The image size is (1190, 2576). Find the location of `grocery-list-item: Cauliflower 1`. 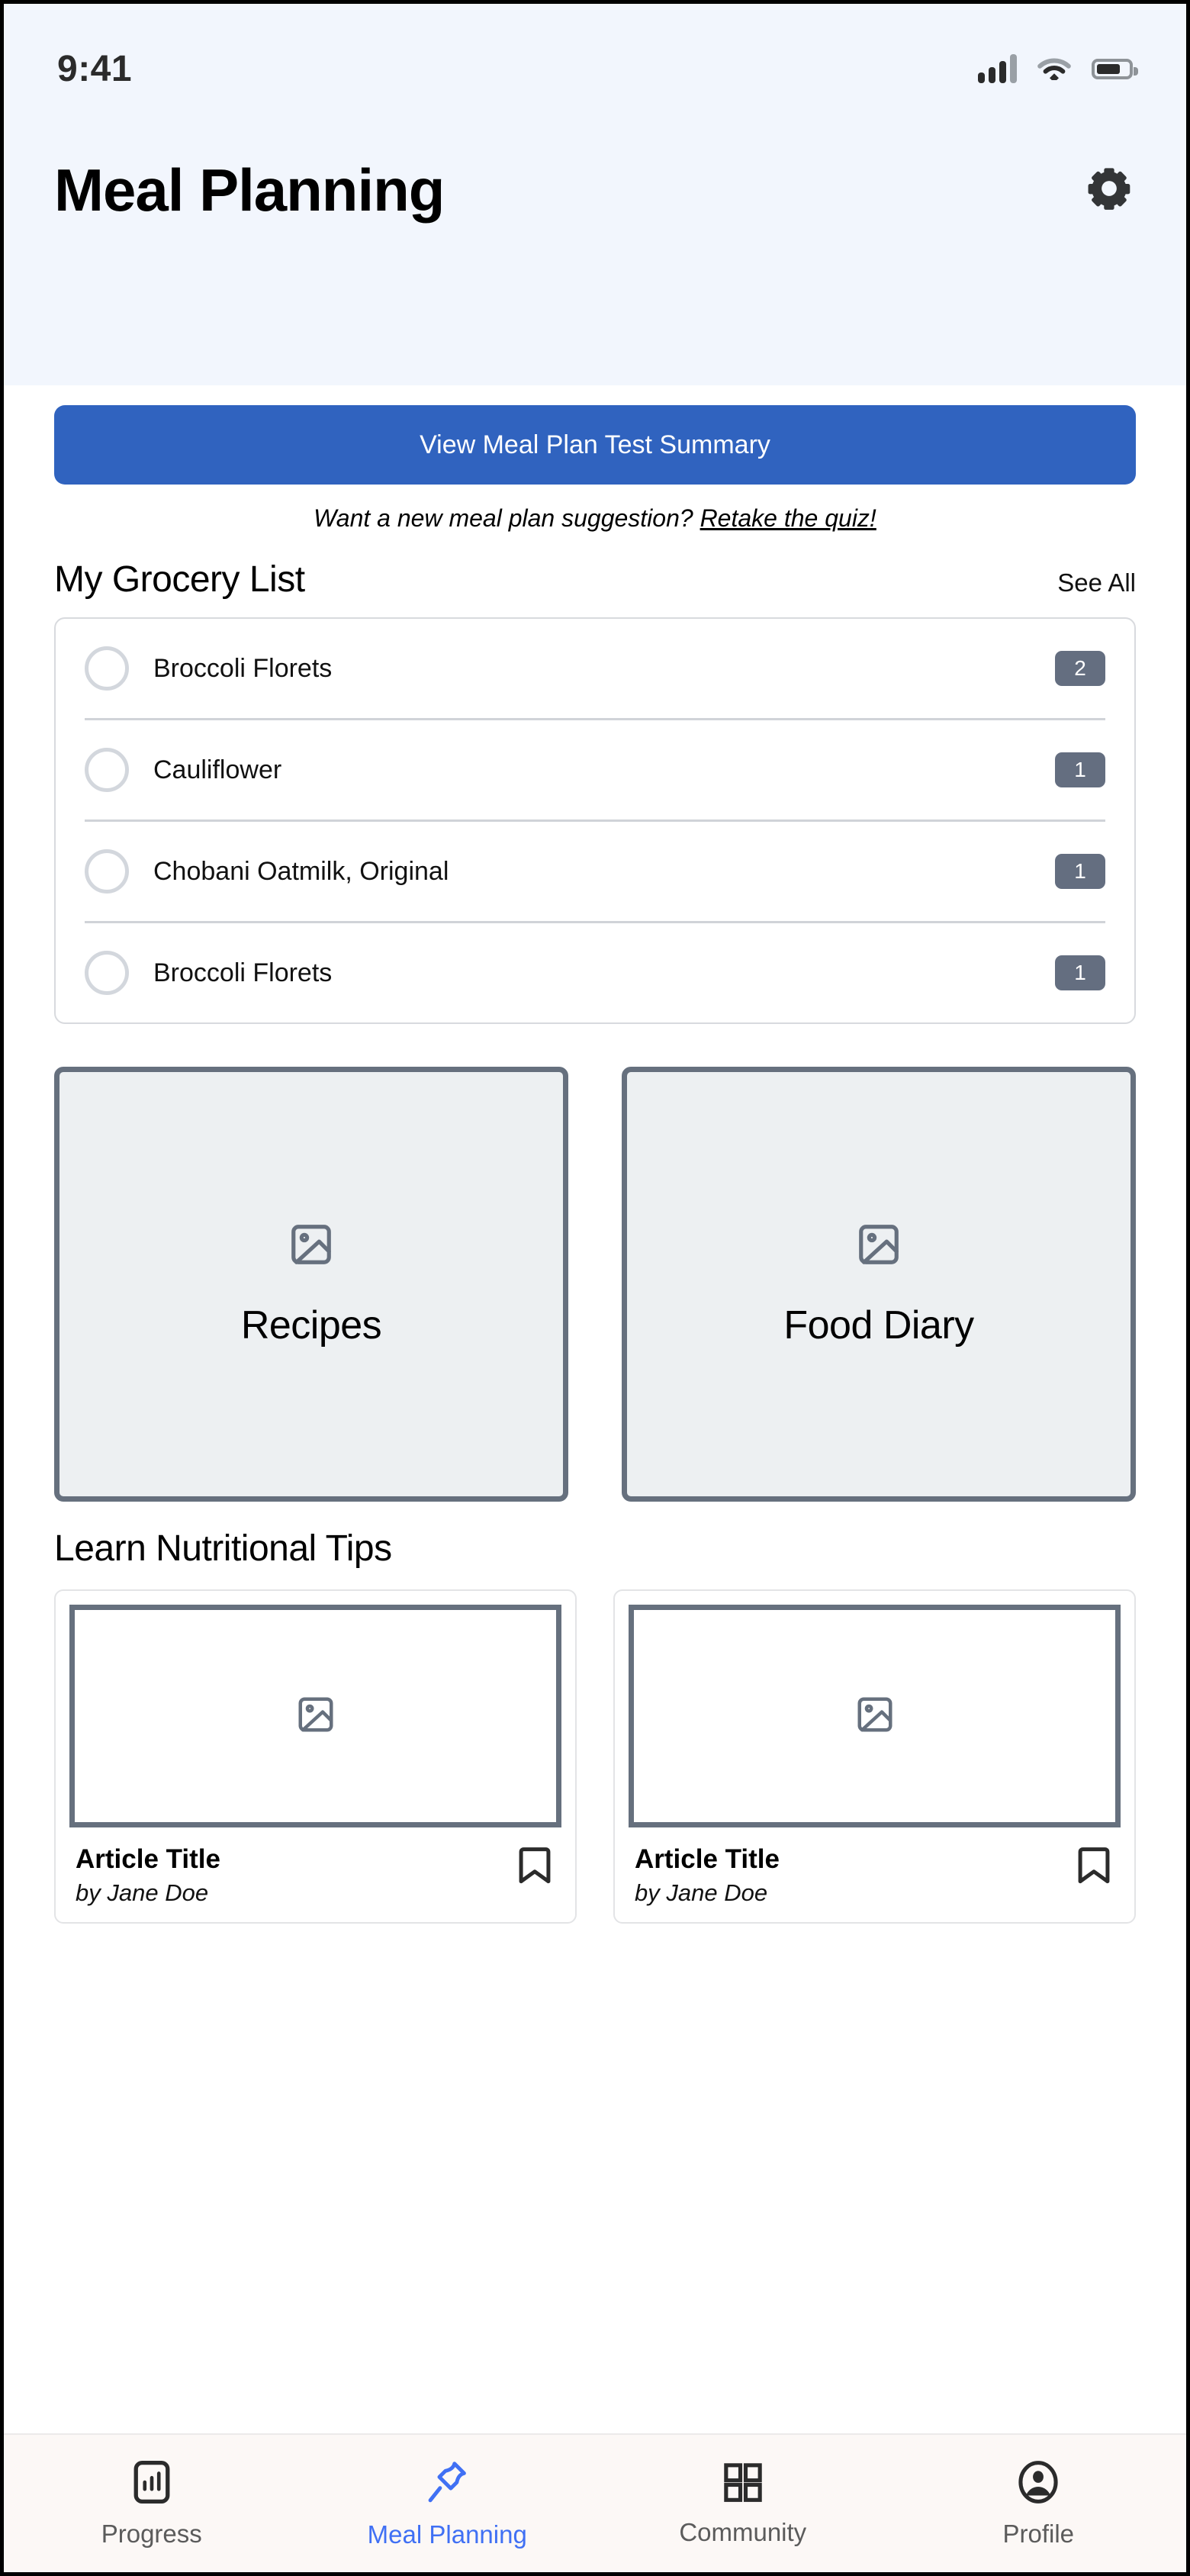

grocery-list-item: Cauliflower 1 is located at coordinates (595, 771).